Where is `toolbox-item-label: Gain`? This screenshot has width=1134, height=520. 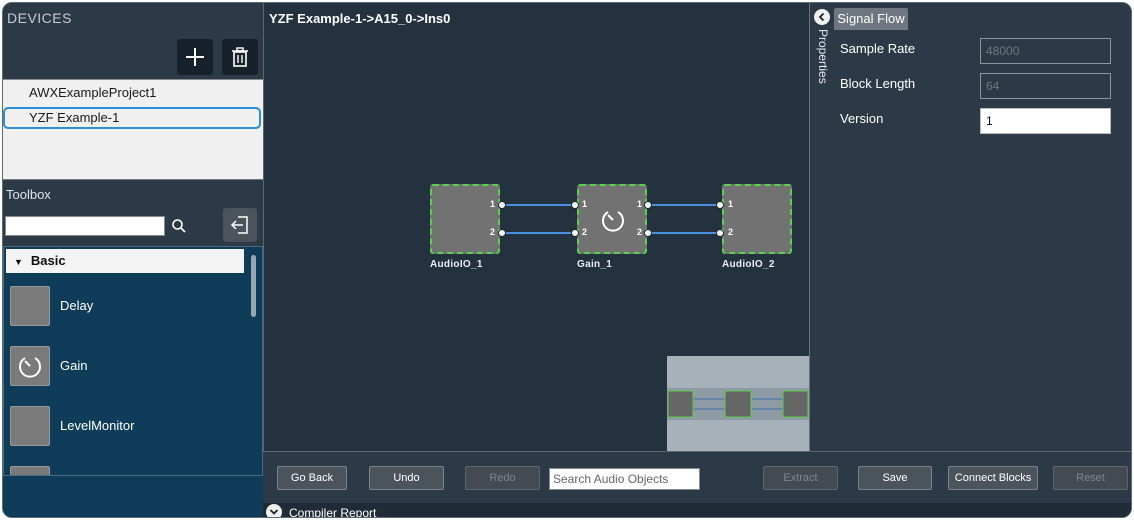
toolbox-item-label: Gain is located at coordinates (74, 365).